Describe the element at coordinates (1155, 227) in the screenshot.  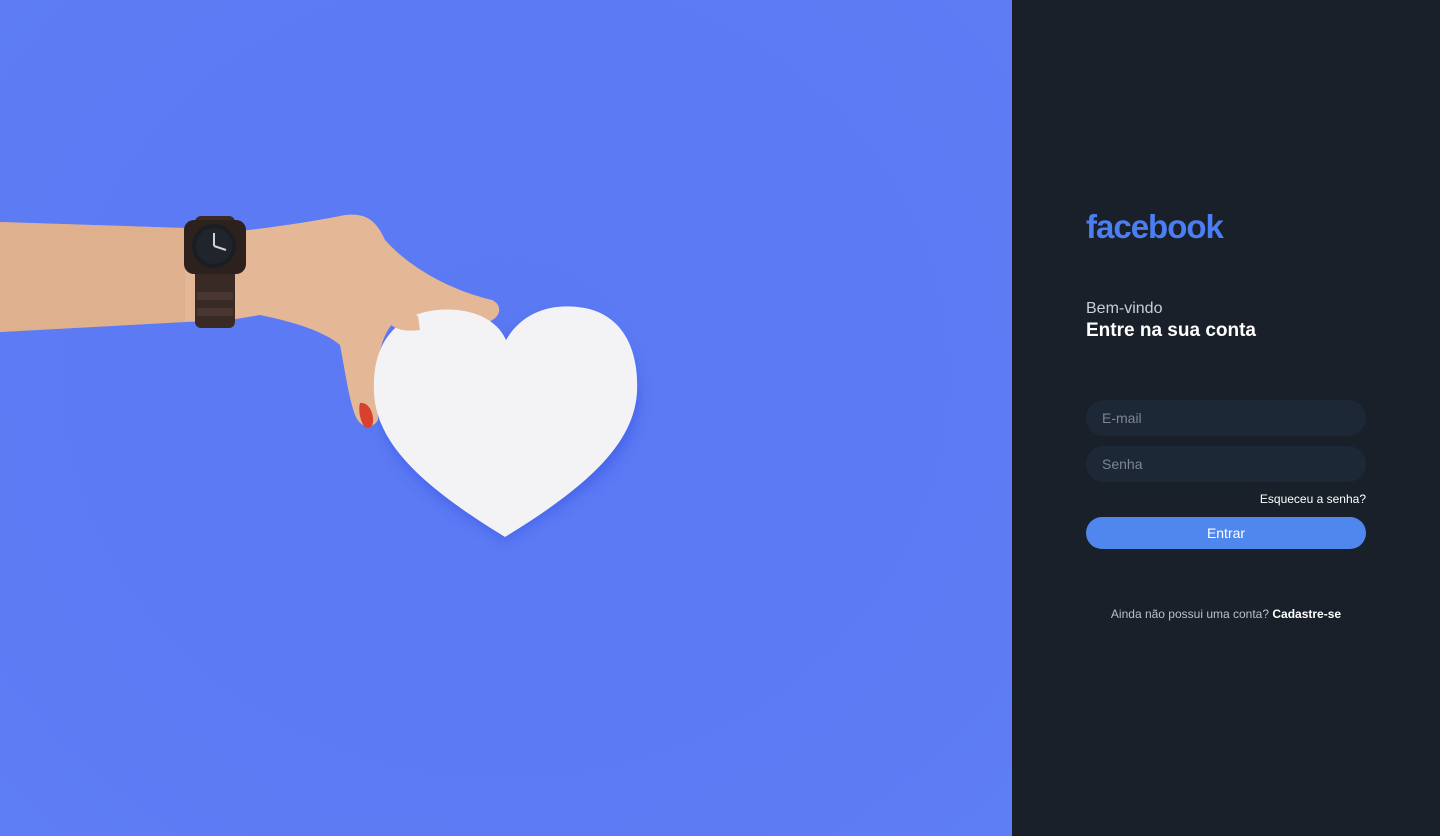
I see `facebook-logo: facebook` at that location.